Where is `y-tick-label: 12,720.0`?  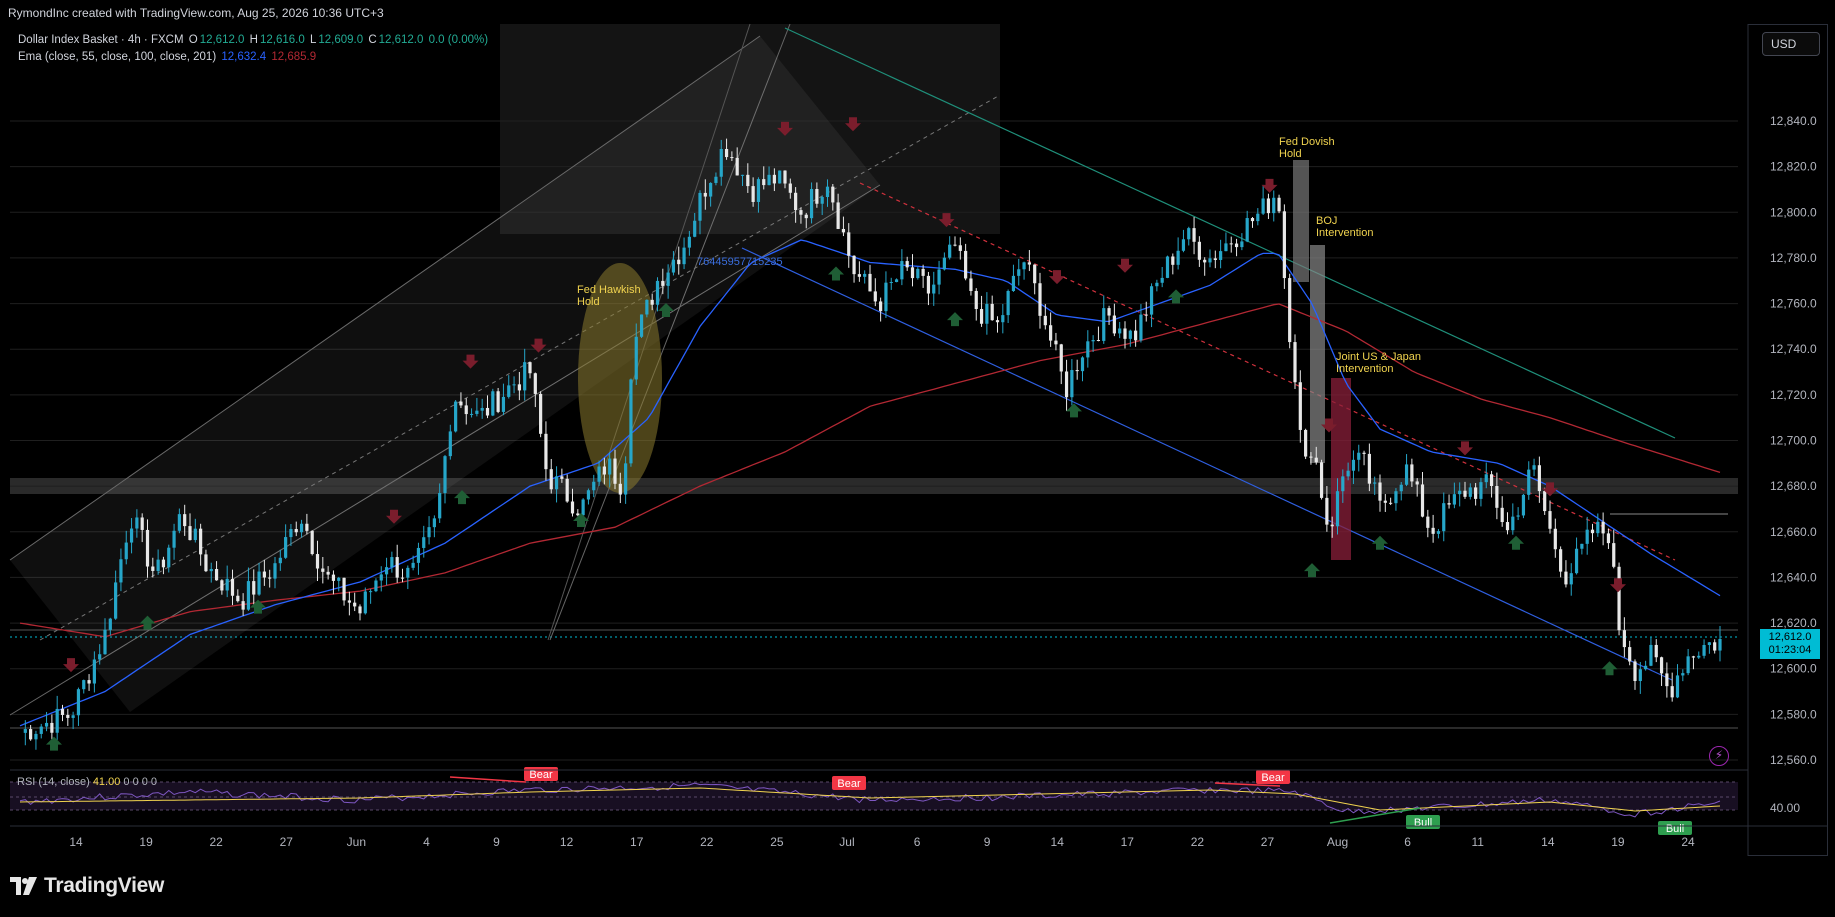
y-tick-label: 12,720.0 is located at coordinates (1793, 395).